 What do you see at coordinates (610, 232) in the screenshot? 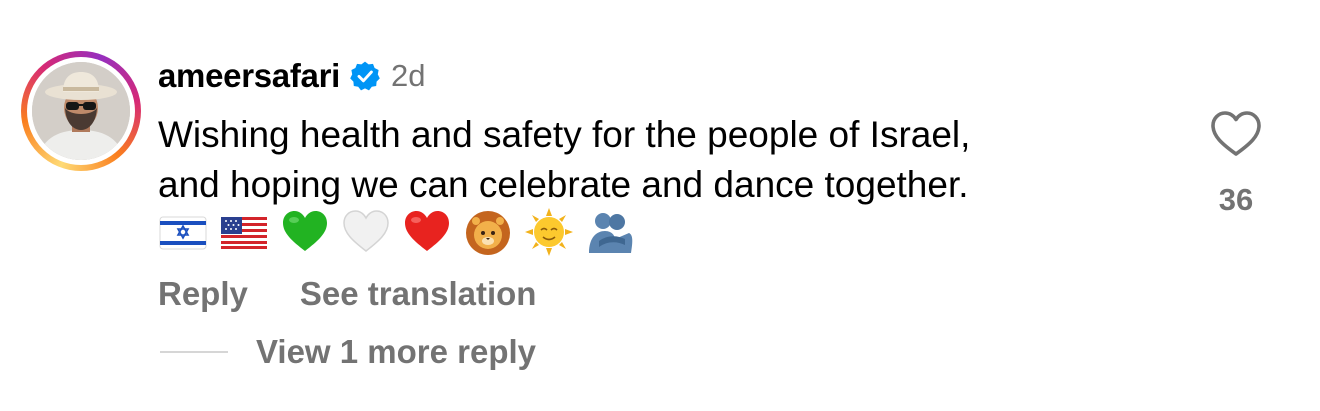
I see `people-hugging-icon` at bounding box center [610, 232].